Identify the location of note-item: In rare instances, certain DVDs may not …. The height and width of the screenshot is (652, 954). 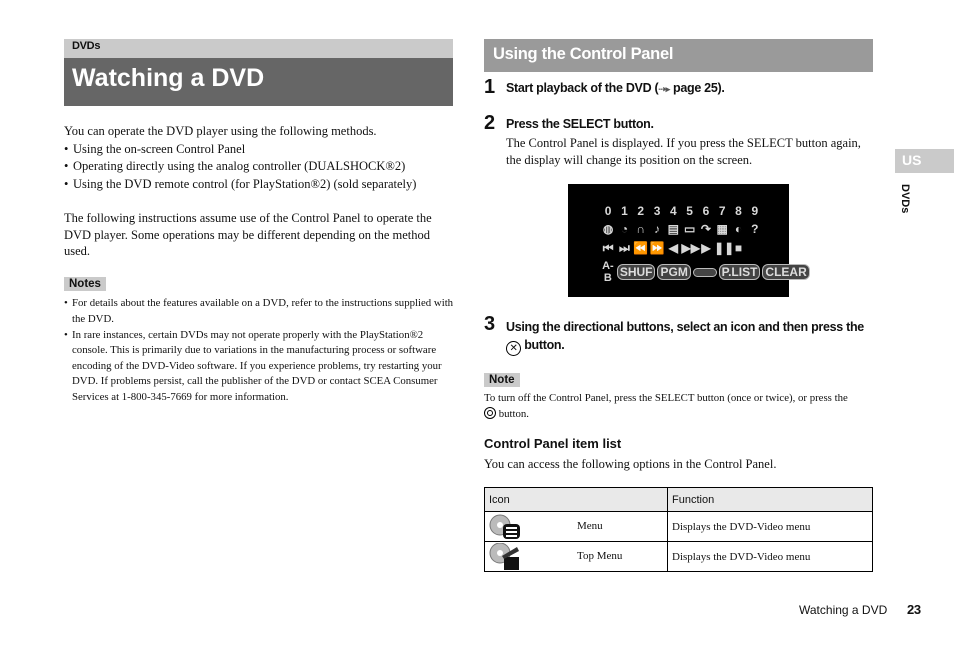
(260, 367).